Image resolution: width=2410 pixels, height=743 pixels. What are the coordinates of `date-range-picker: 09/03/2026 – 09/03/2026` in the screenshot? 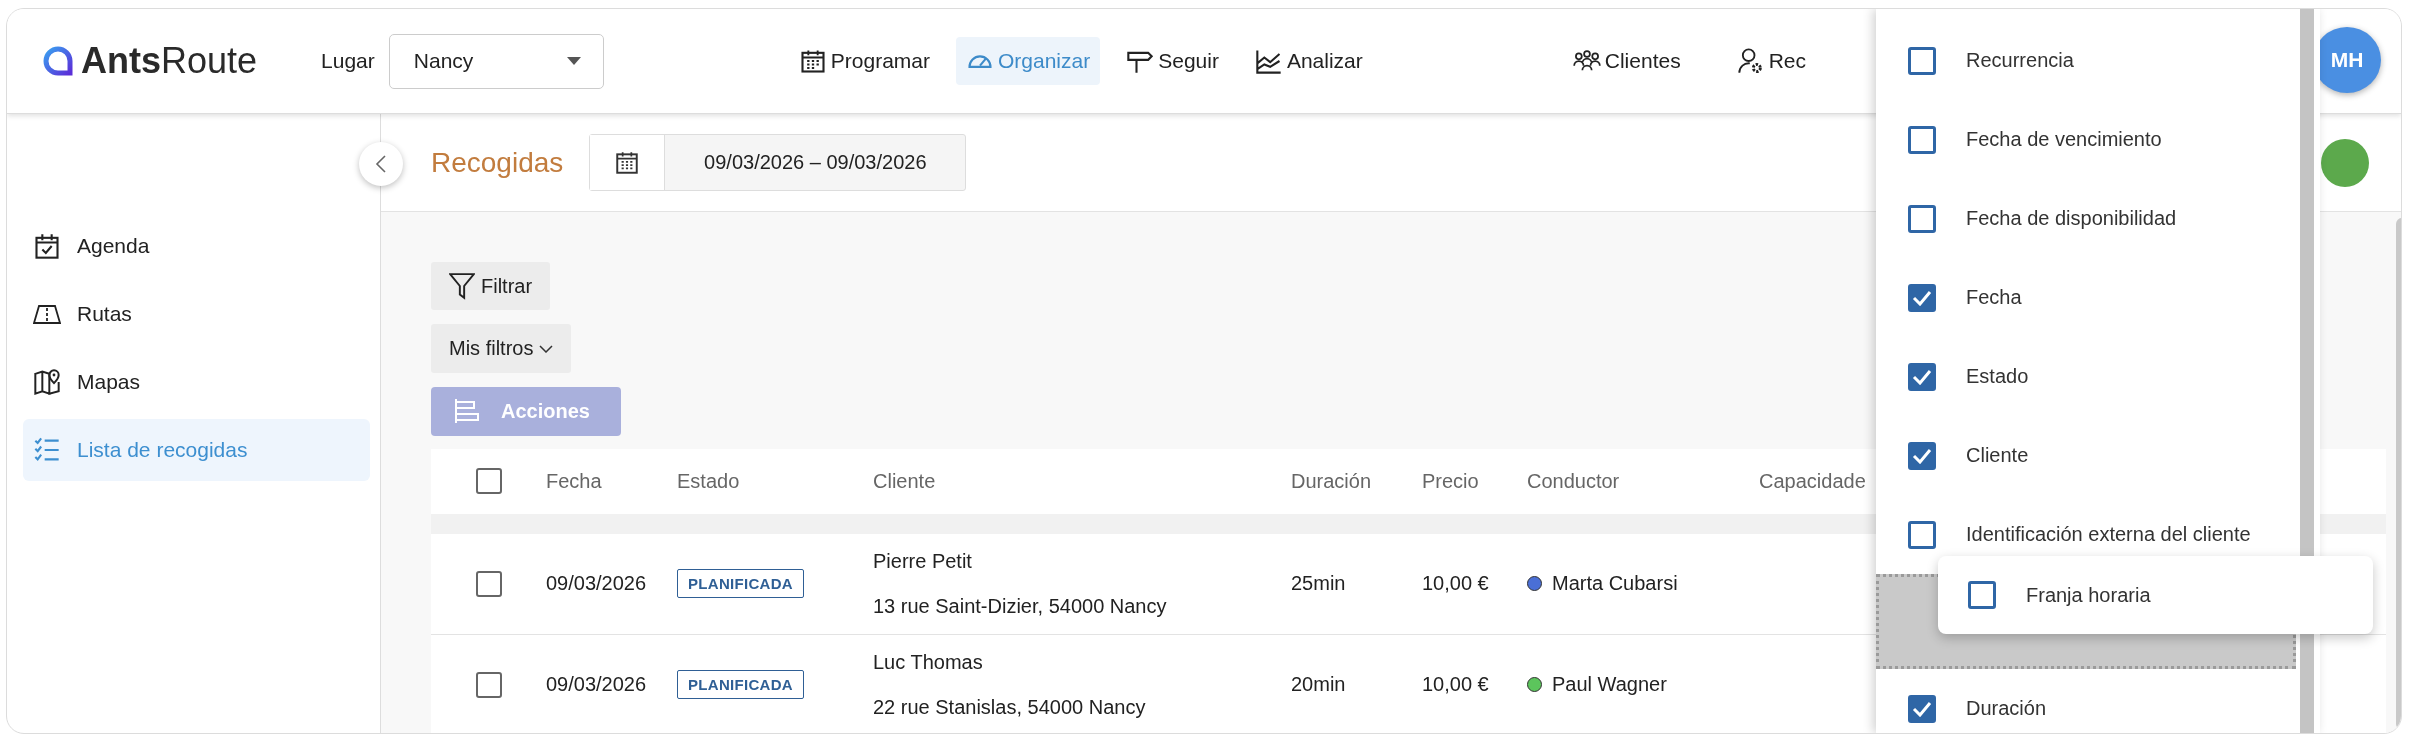 It's located at (778, 162).